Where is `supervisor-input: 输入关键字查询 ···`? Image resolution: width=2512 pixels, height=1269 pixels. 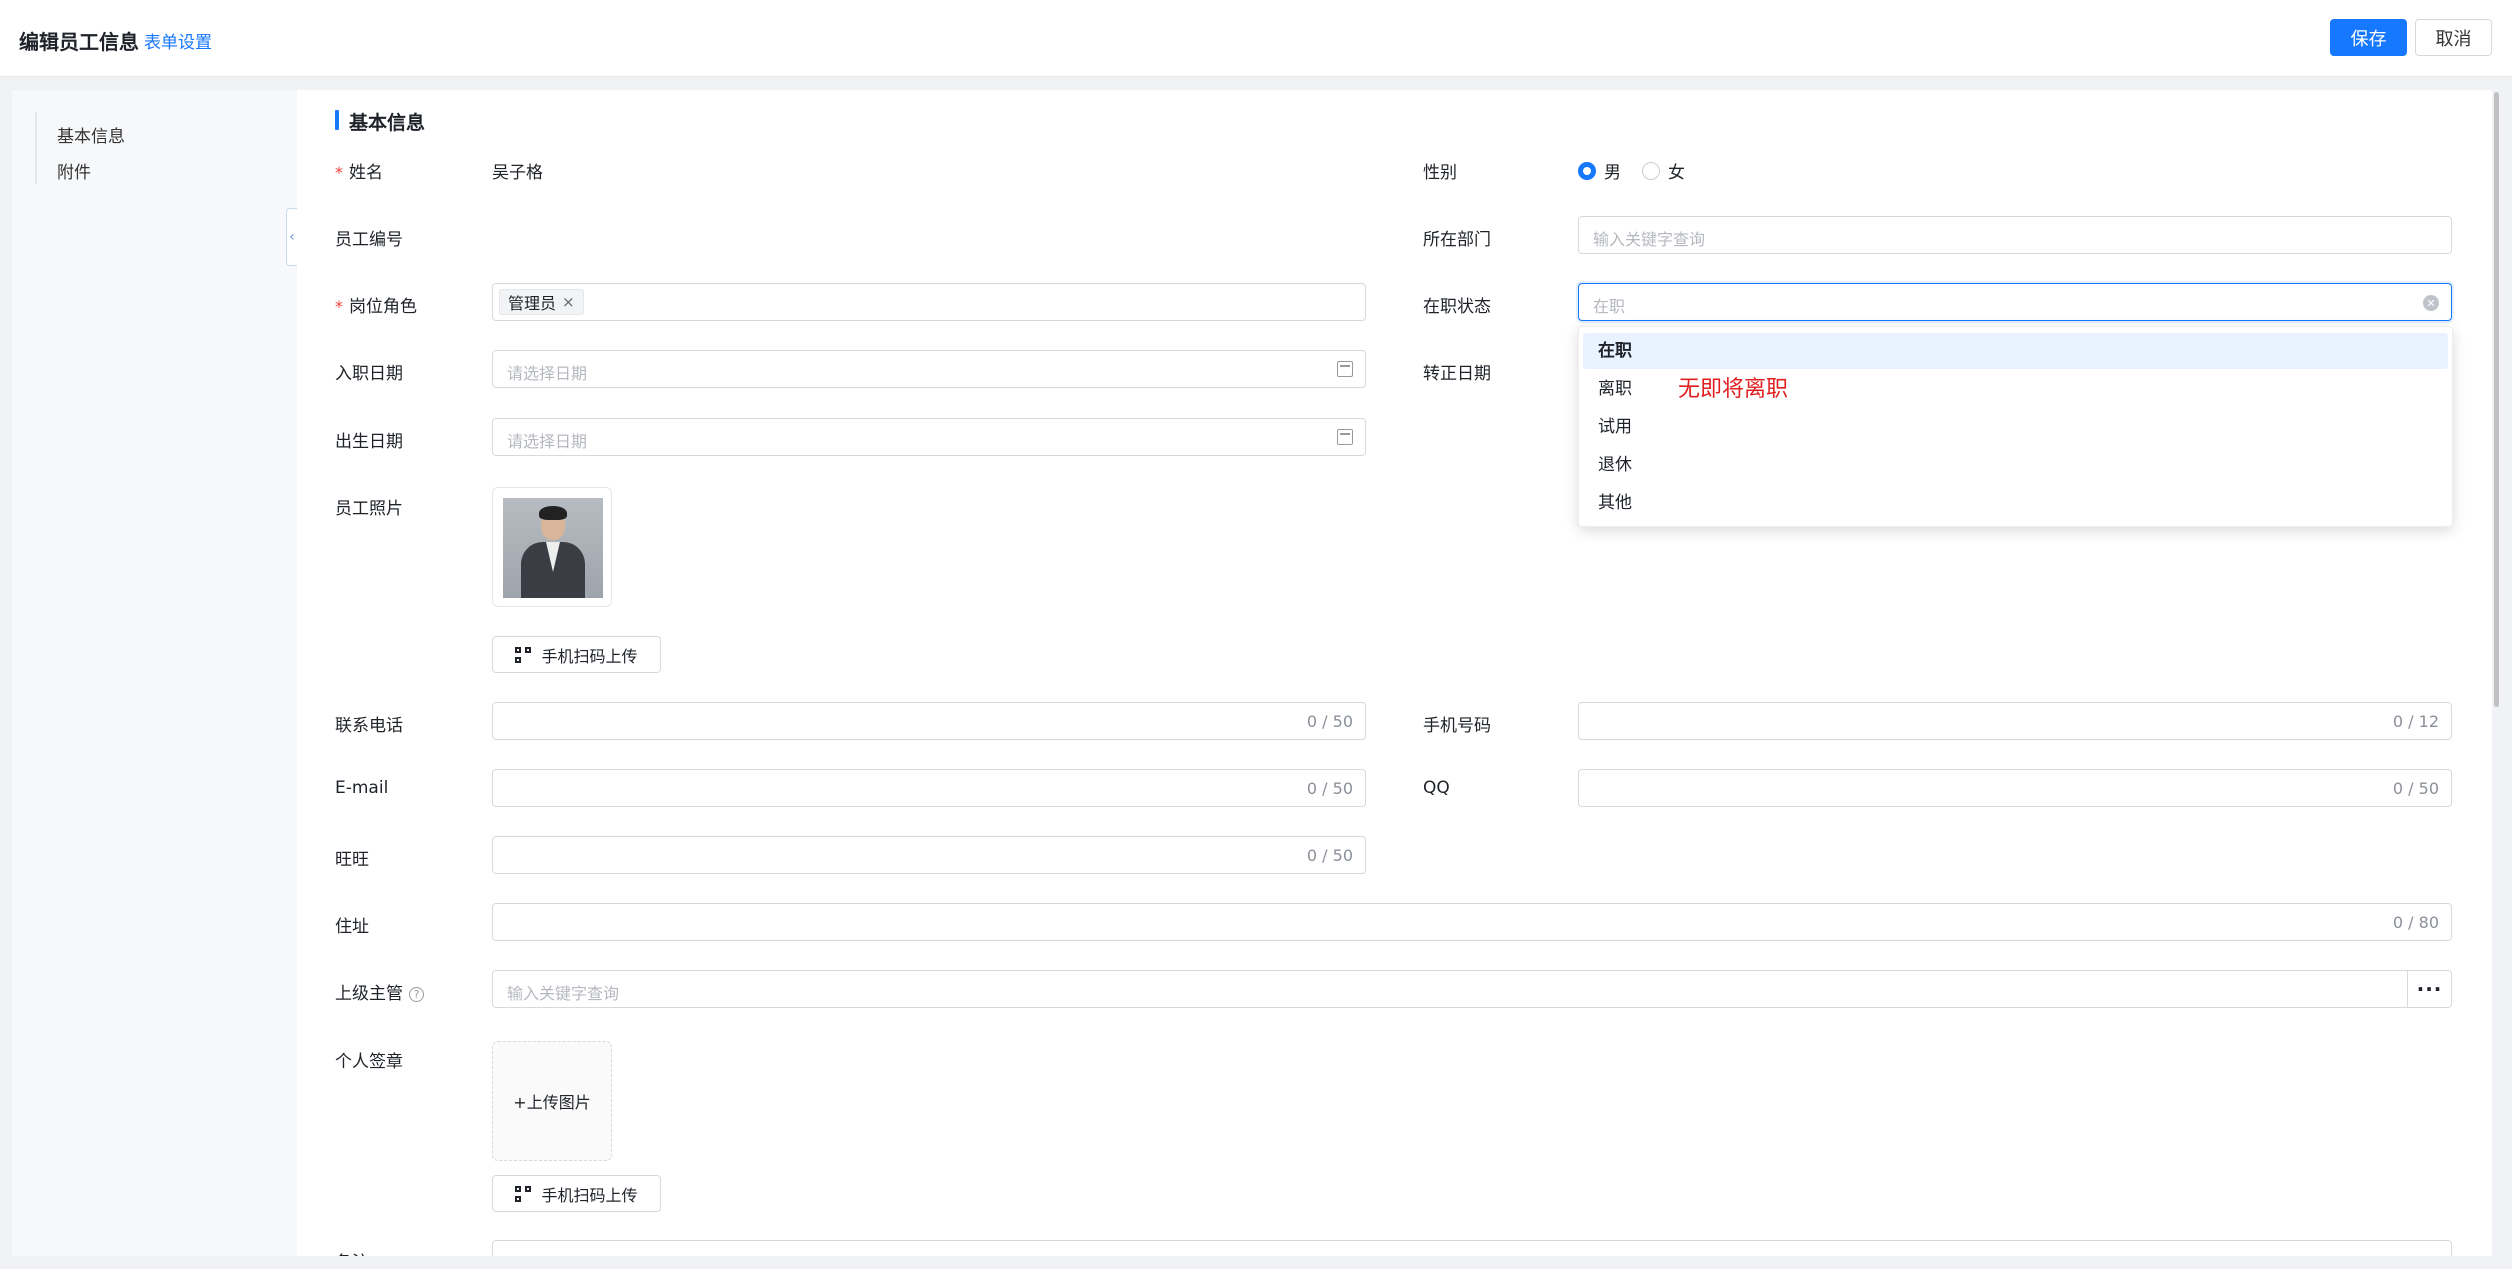 supervisor-input: 输入关键字查询 ··· is located at coordinates (1472, 989).